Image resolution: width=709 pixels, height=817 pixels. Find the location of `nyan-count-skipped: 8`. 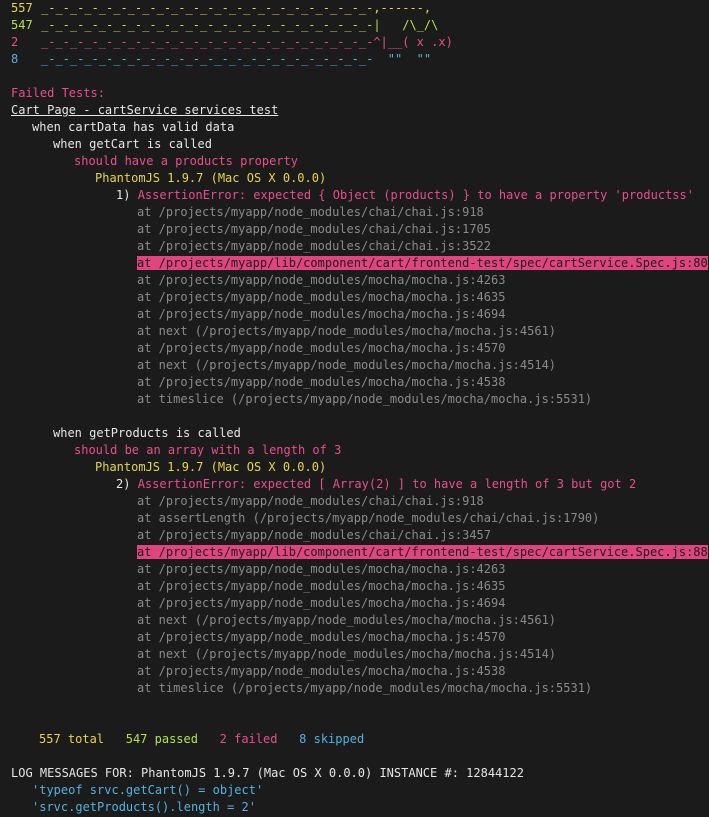

nyan-count-skipped: 8 is located at coordinates (15, 59).